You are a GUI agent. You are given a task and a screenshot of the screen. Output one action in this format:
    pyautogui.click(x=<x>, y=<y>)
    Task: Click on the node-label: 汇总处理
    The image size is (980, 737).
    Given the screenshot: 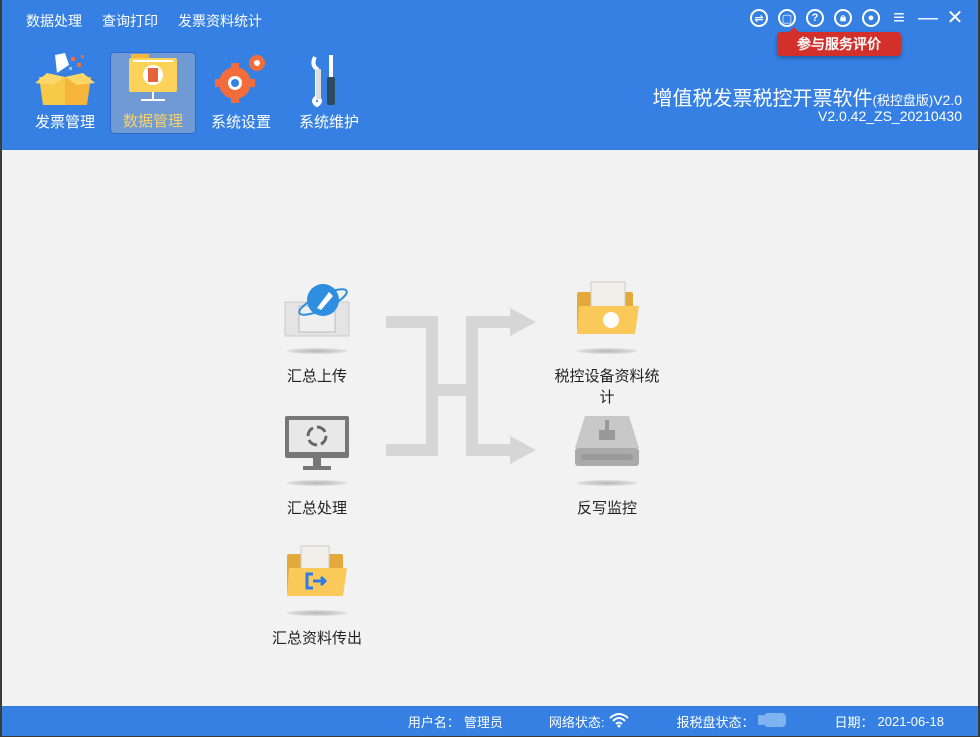 What is the action you would take?
    pyautogui.click(x=316, y=508)
    